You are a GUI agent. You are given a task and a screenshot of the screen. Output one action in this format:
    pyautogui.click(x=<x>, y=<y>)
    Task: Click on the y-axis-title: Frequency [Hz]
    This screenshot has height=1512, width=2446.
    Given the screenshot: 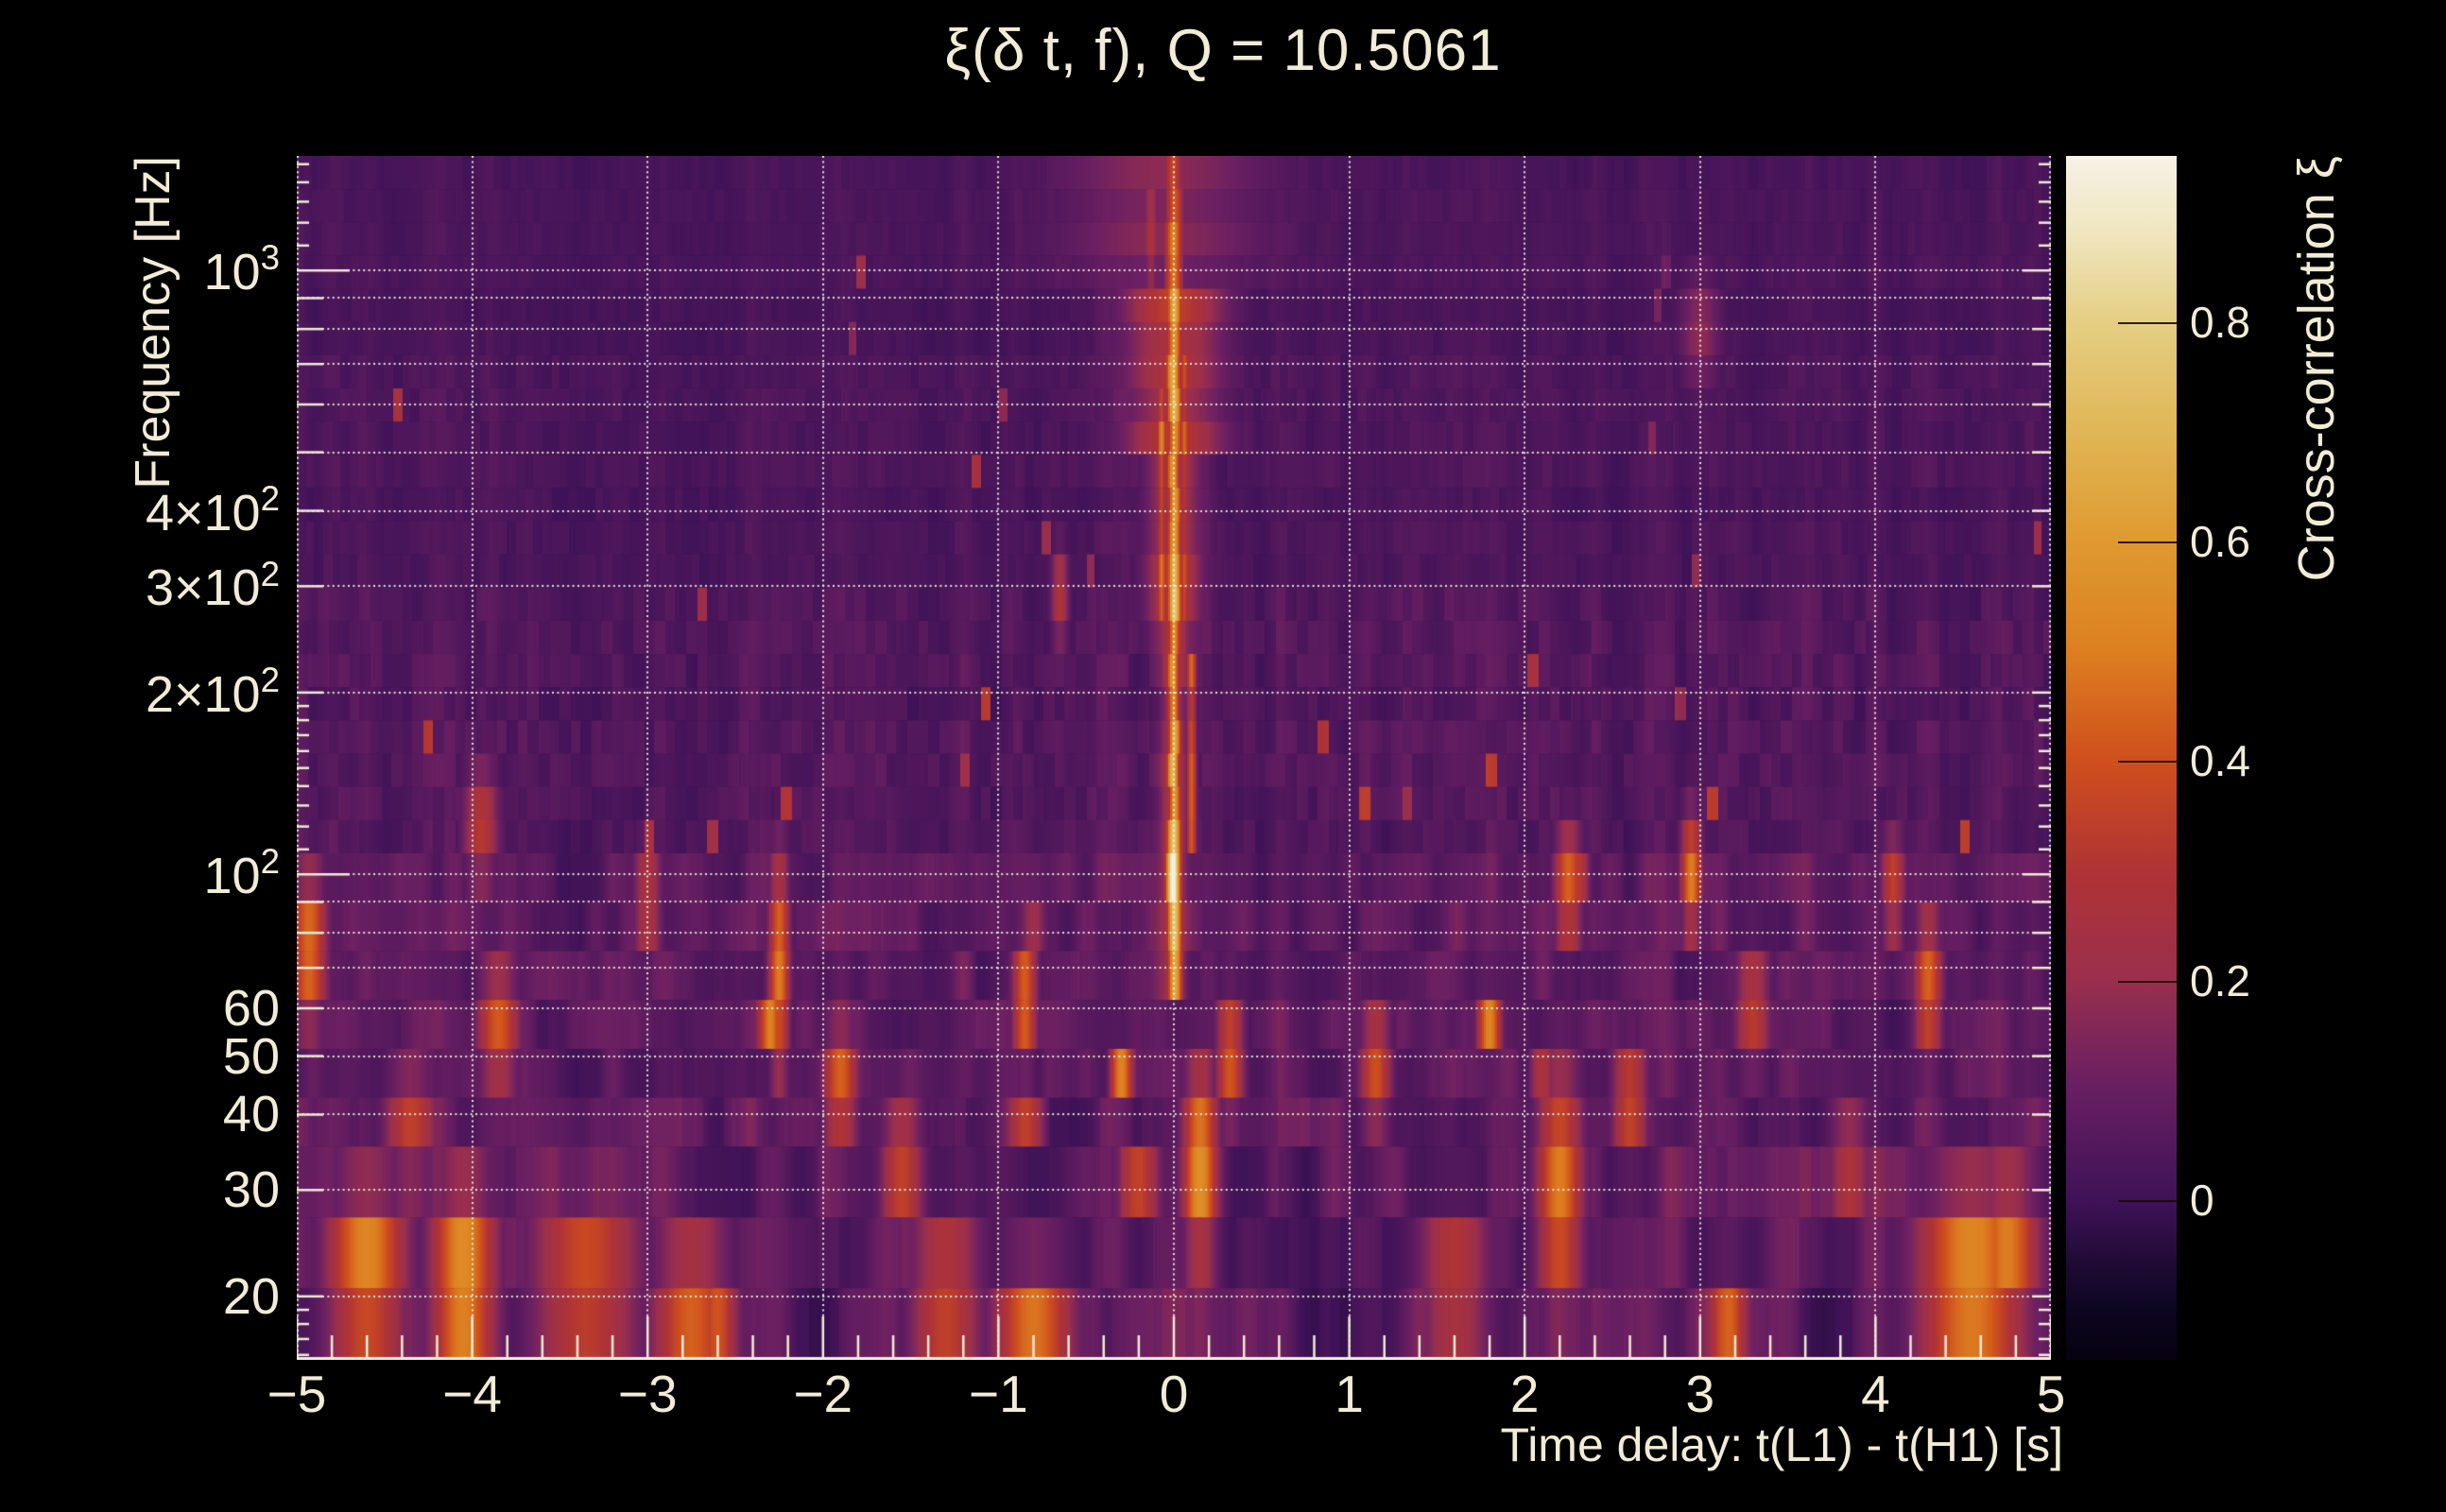 What is the action you would take?
    pyautogui.click(x=153, y=323)
    